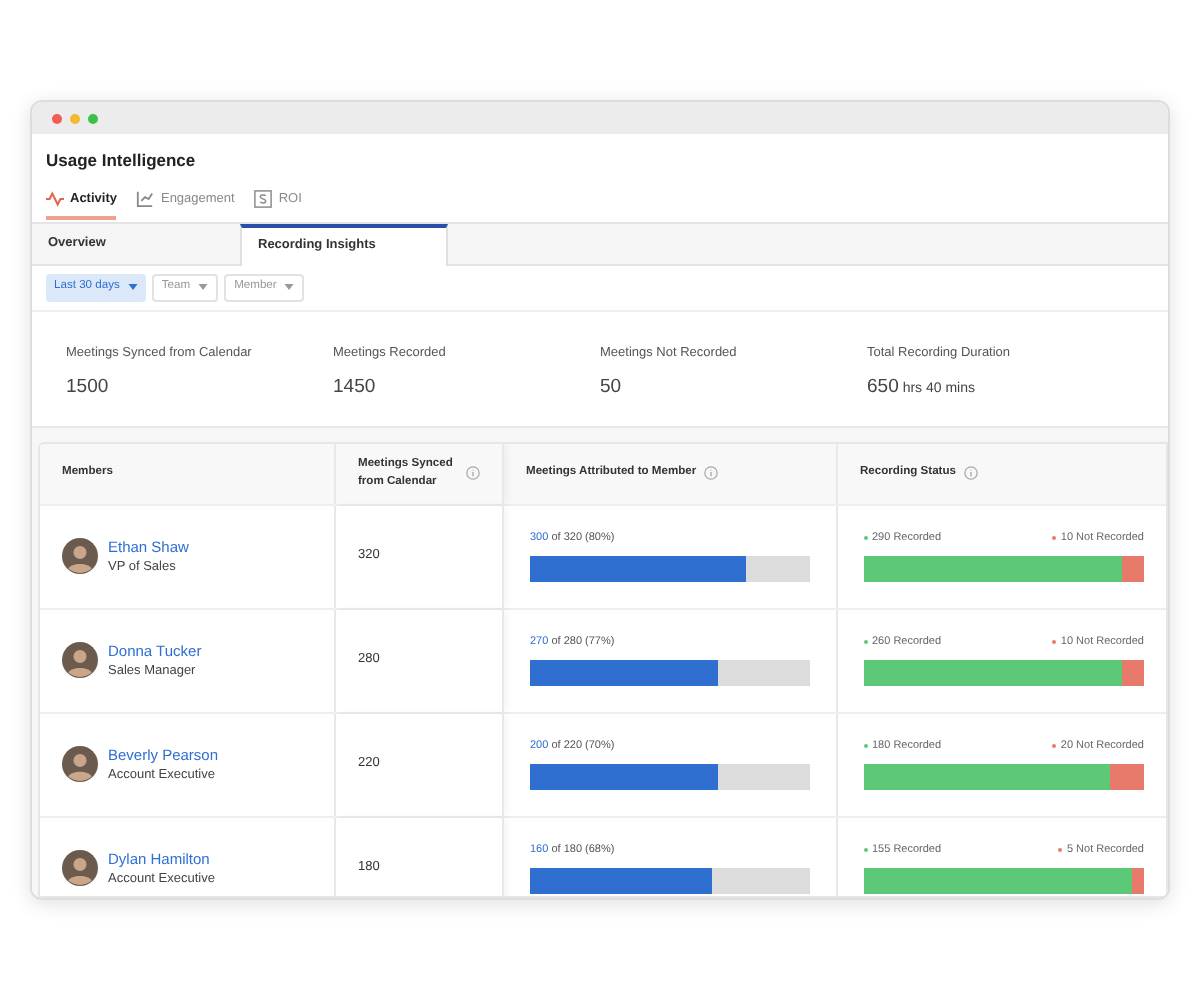  What do you see at coordinates (263, 199) in the screenshot?
I see `dollar-box-icon` at bounding box center [263, 199].